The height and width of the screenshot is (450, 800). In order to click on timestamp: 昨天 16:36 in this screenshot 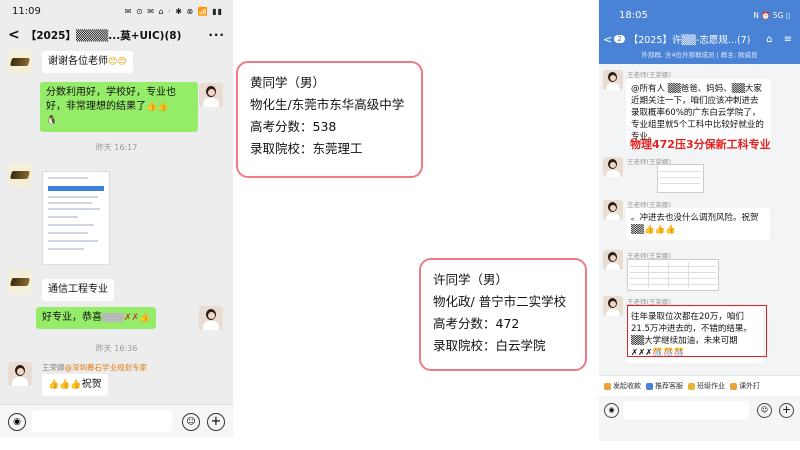, I will do `click(116, 348)`.